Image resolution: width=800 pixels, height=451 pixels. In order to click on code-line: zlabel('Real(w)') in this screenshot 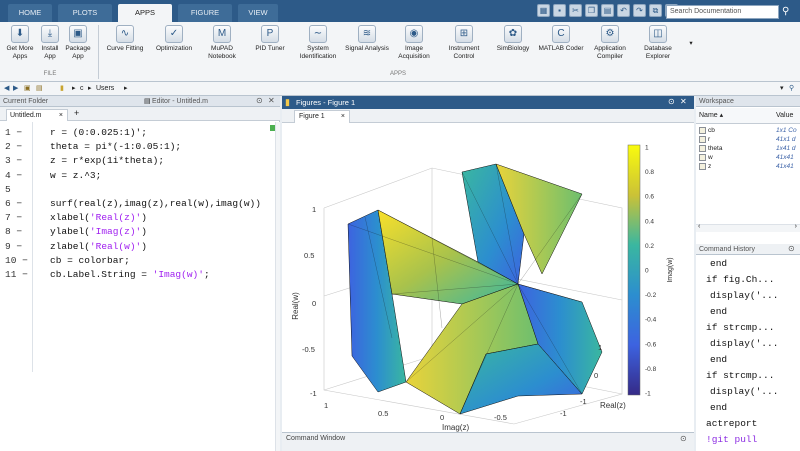, I will do `click(98, 246)`.